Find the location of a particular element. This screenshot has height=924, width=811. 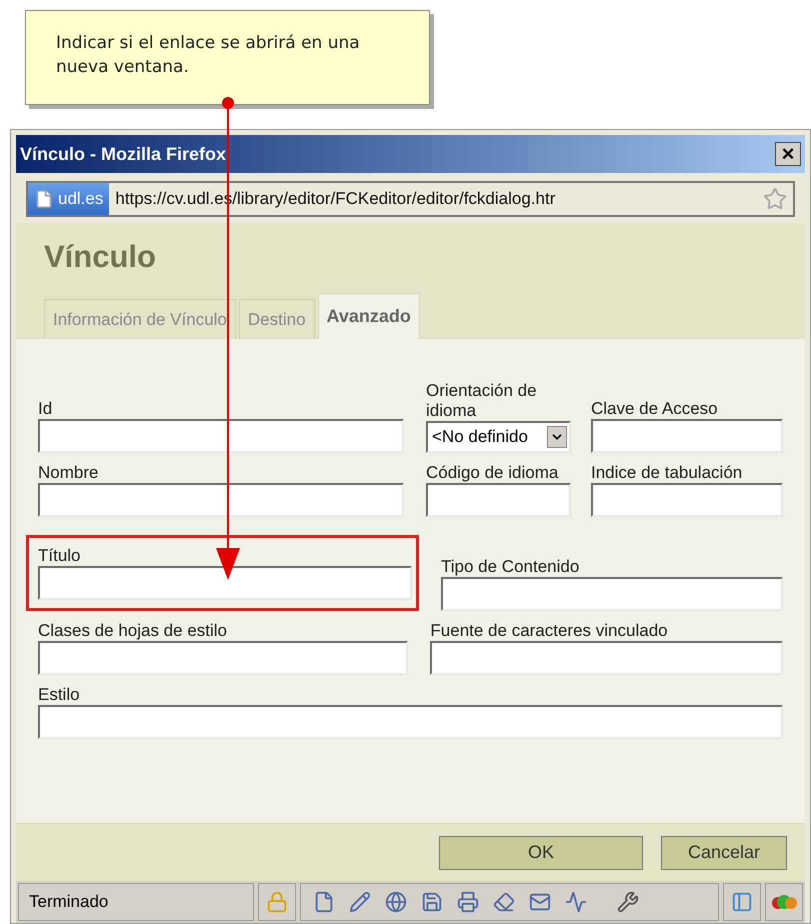

field-label: Id is located at coordinates (46, 409).